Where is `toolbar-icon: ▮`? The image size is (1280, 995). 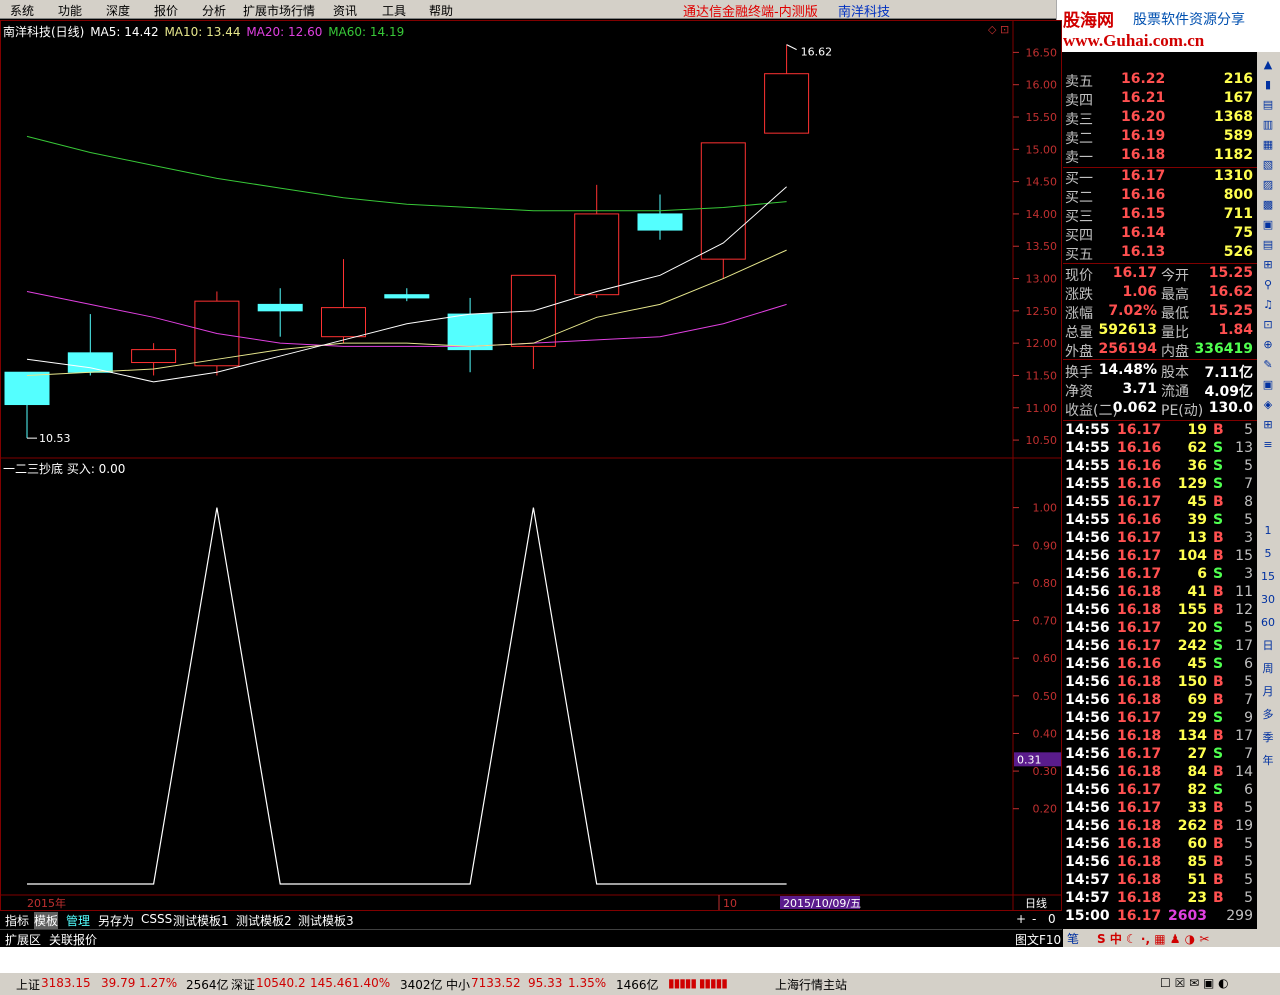
toolbar-icon: ▮ is located at coordinates (1268, 85).